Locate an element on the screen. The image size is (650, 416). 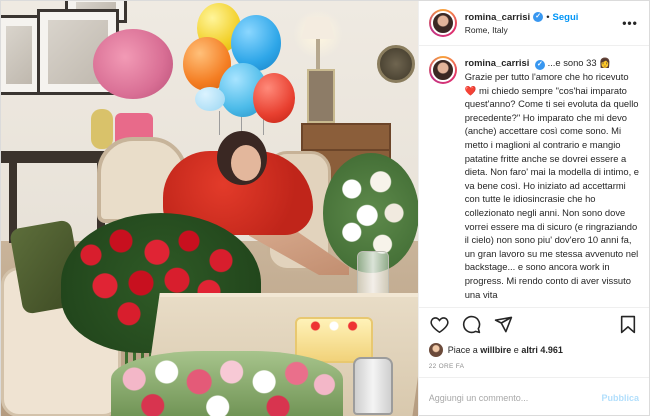
red-heart-icon: ❤️ is located at coordinates (470, 90).